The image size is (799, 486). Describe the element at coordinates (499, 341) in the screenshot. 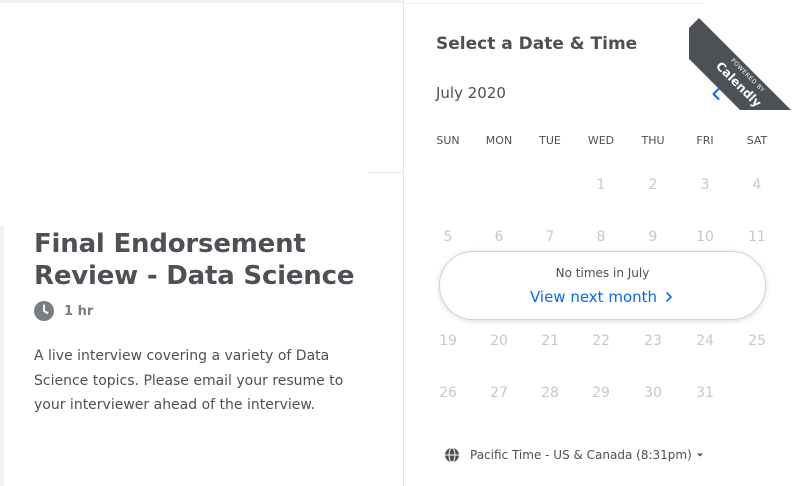

I see `calendar-day: 20` at that location.